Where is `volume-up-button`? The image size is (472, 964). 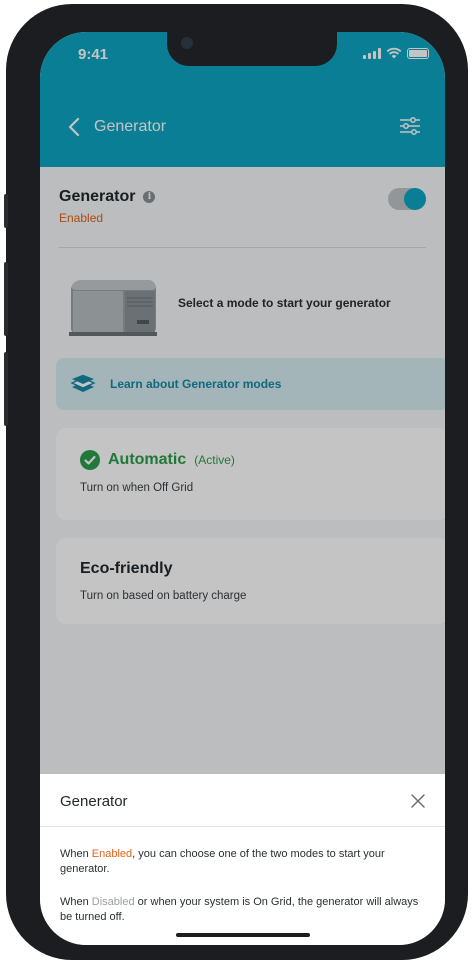 volume-up-button is located at coordinates (6, 299).